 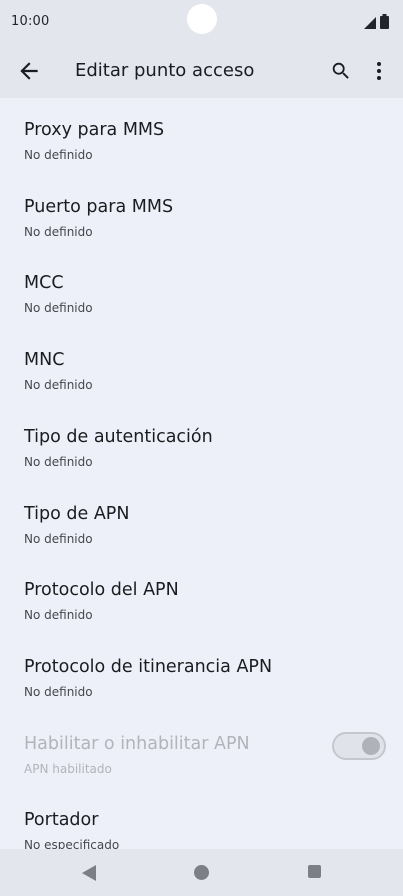 What do you see at coordinates (201, 291) in the screenshot?
I see `setting-mcc: MCC No definido` at bounding box center [201, 291].